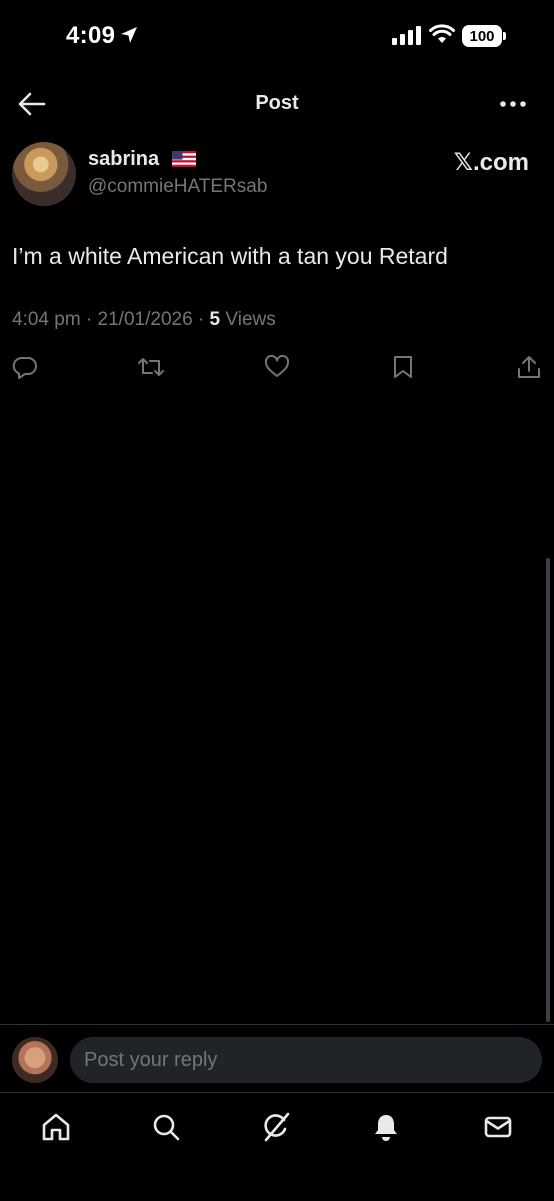  I want to click on post-time: 4:04 pm, so click(46, 319).